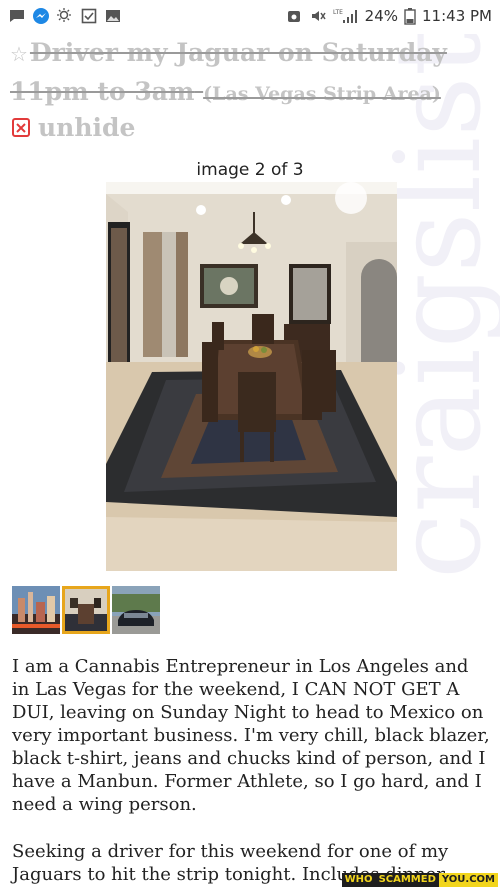 The width and height of the screenshot is (500, 889). Describe the element at coordinates (410, 16) in the screenshot. I see `battery-icon` at that location.